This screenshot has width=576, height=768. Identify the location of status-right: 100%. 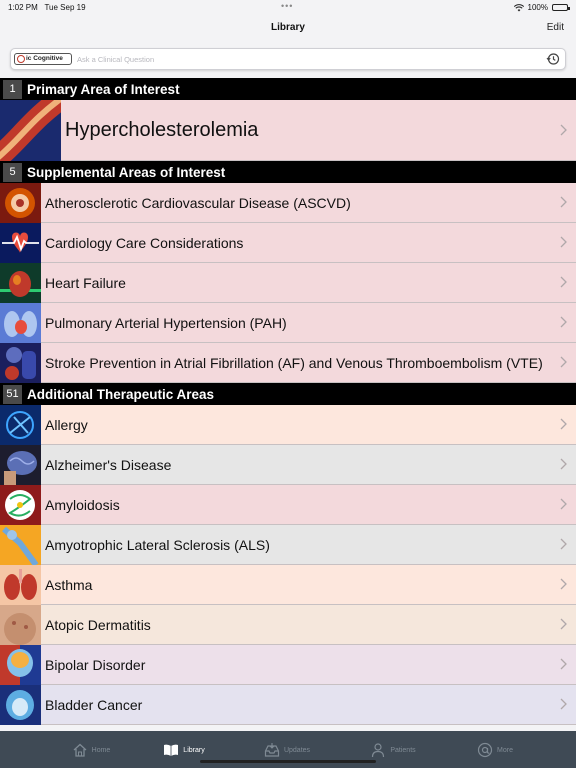
(541, 7).